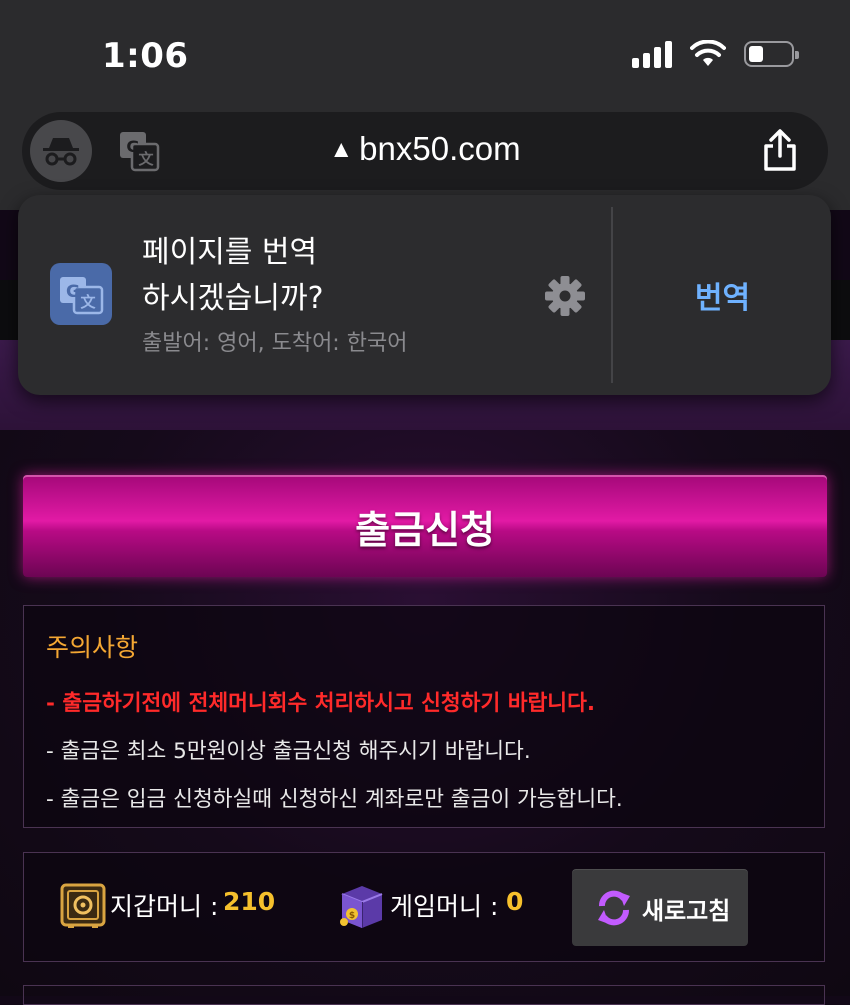 This screenshot has height=1005, width=850. What do you see at coordinates (92, 647) in the screenshot?
I see `notice-heading: 주의사항` at bounding box center [92, 647].